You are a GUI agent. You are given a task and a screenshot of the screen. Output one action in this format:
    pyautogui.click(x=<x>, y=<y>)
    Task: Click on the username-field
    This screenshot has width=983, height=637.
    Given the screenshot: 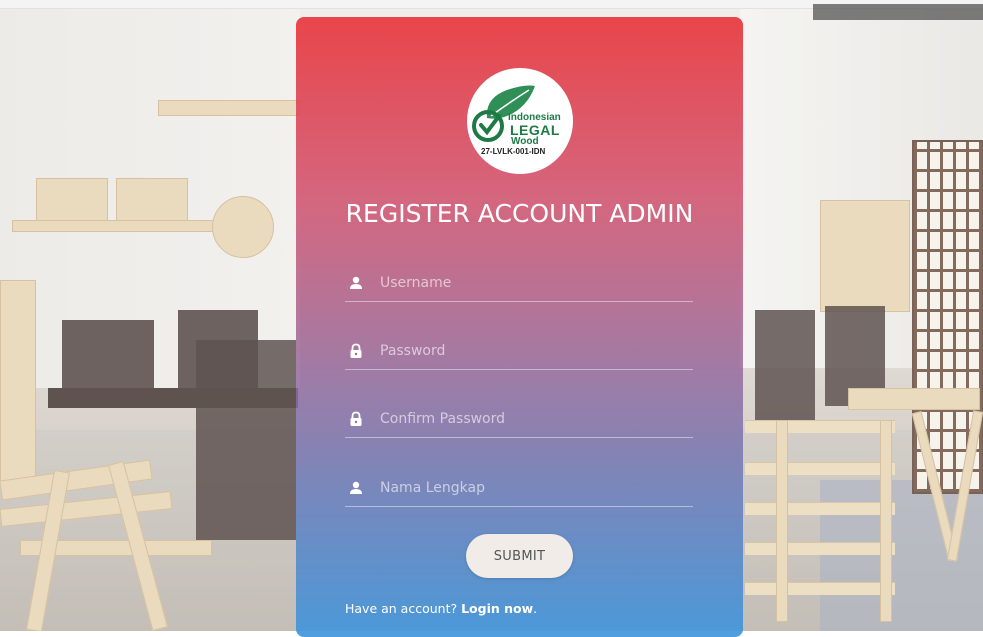 What is the action you would take?
    pyautogui.click(x=519, y=283)
    